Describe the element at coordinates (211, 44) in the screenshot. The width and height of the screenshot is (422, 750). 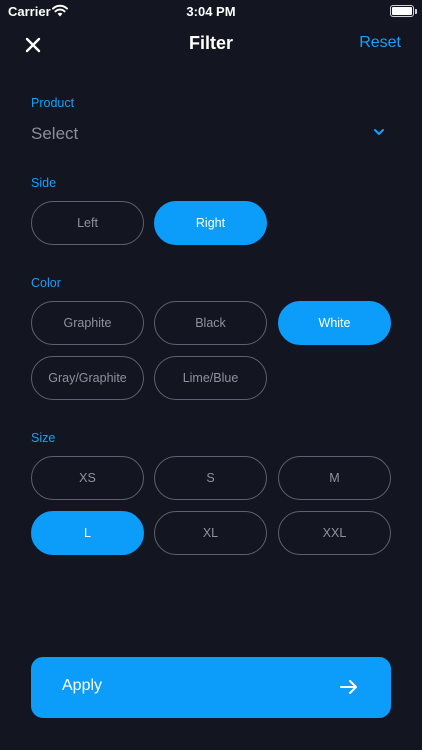
I see `nav-bar: Filter Reset` at that location.